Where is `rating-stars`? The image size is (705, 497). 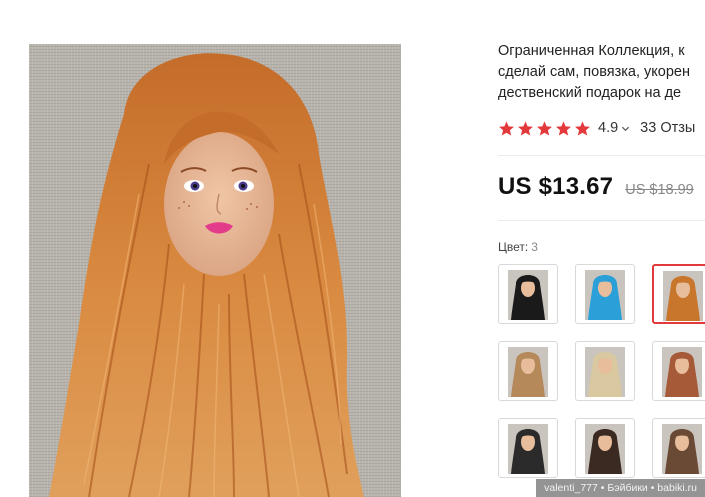
rating-stars is located at coordinates (545, 128).